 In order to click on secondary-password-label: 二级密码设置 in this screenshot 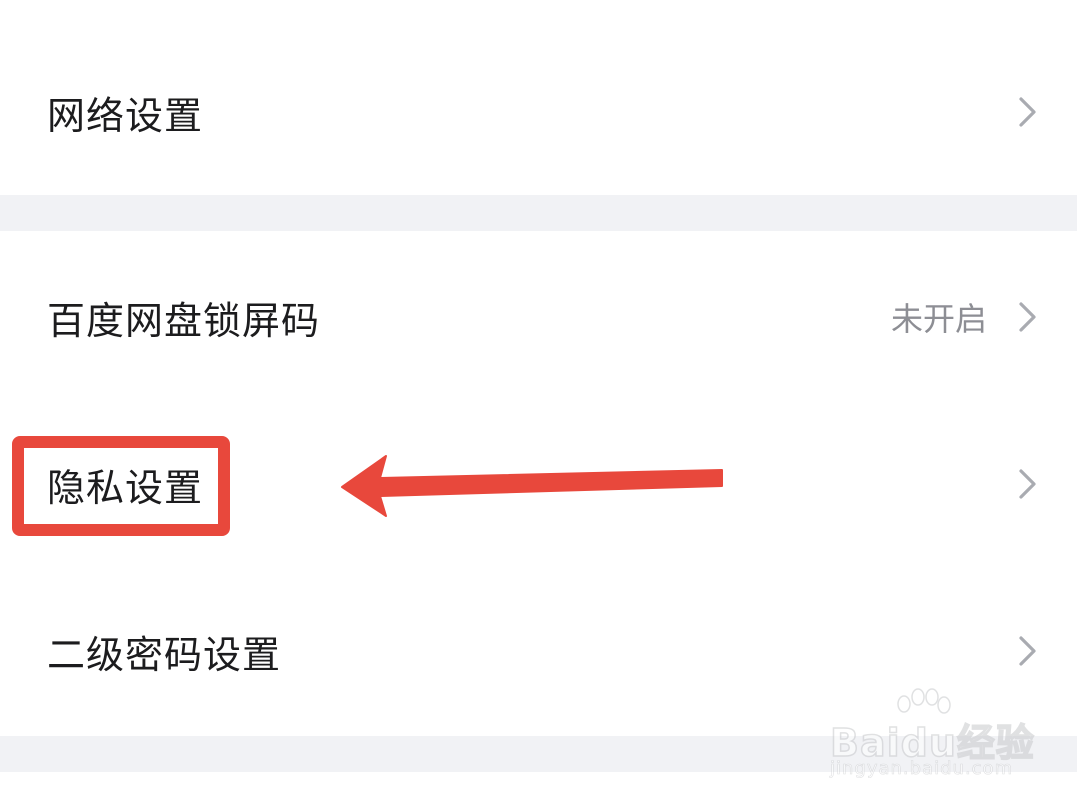, I will do `click(164, 654)`.